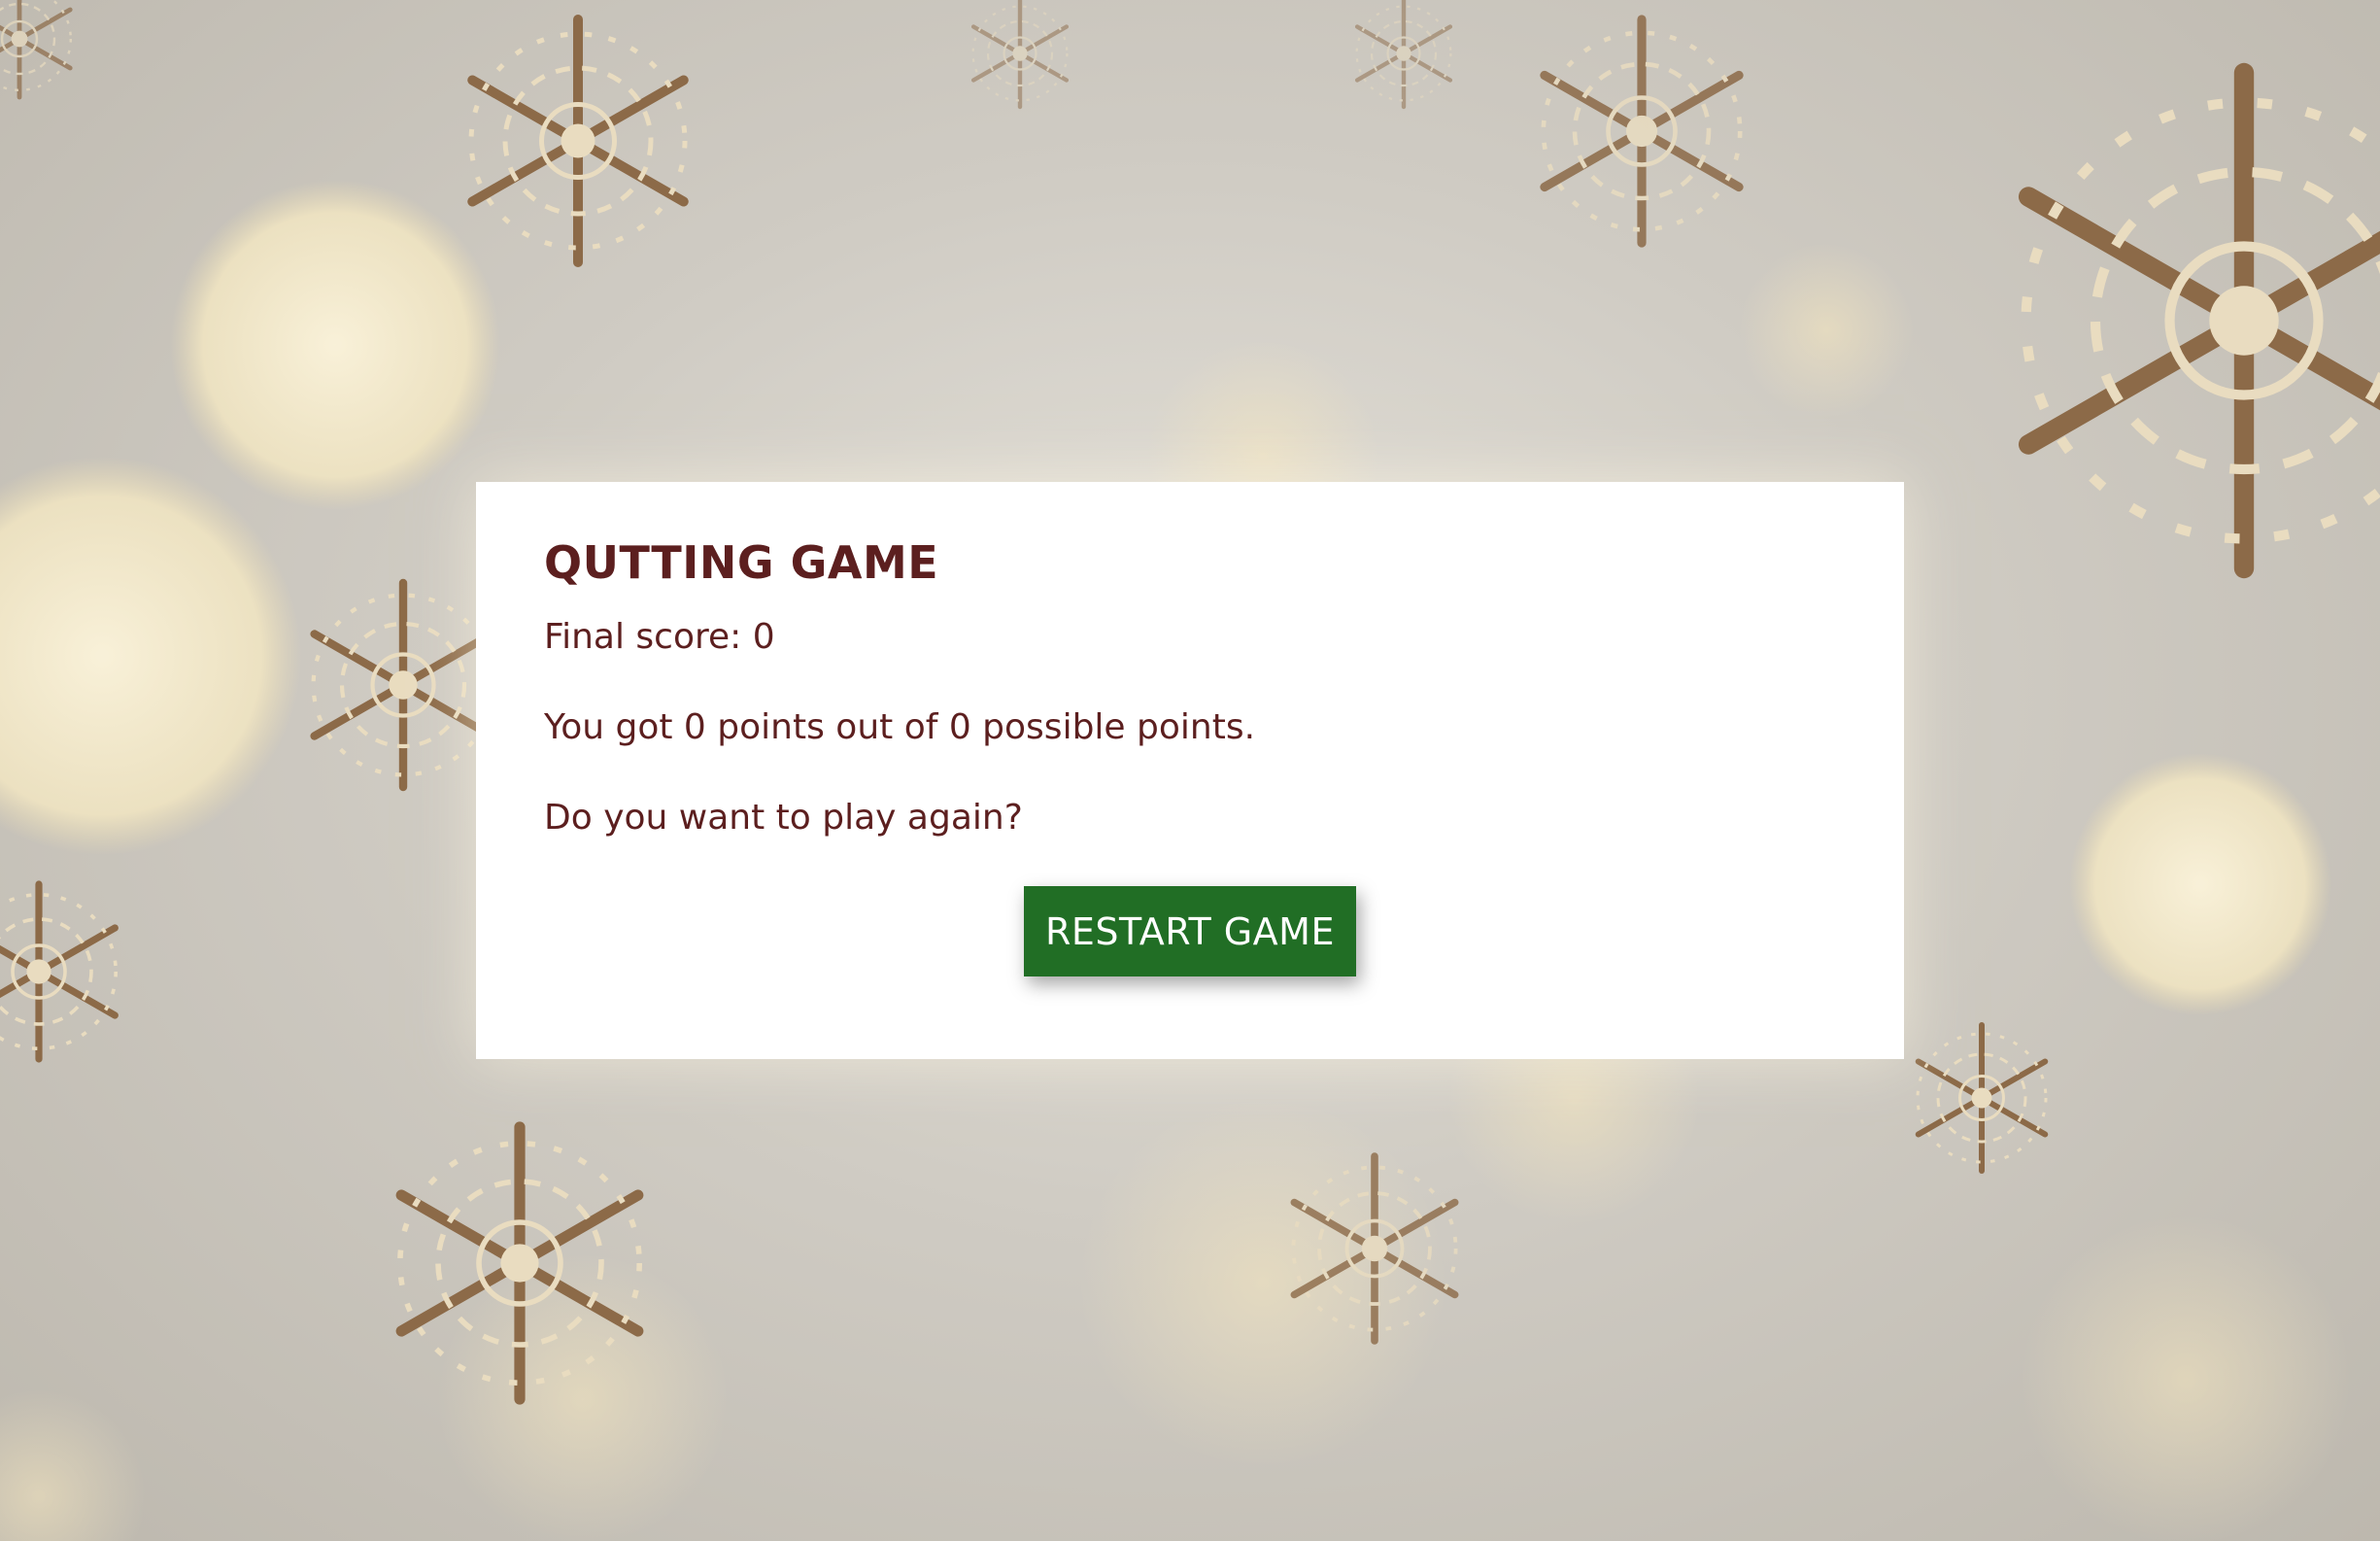  I want to click on restart-game-button: RESTART GAME, so click(1190, 931).